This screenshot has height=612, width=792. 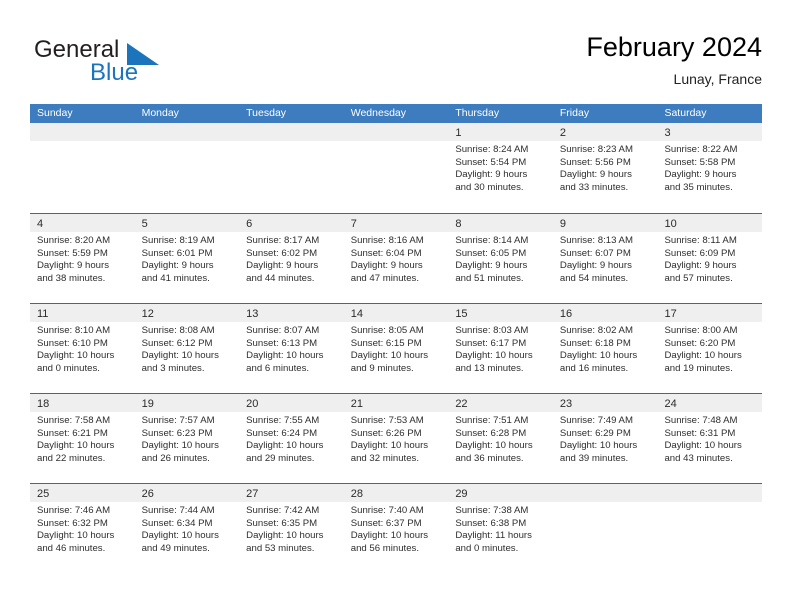 I want to click on sun-info-line: Sunset: 6:35 PM, so click(x=282, y=523).